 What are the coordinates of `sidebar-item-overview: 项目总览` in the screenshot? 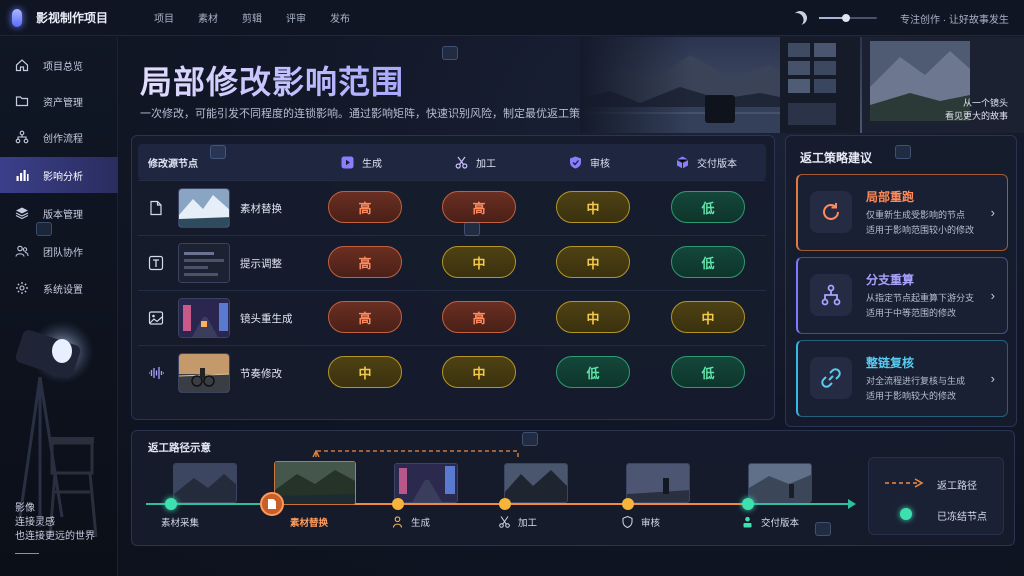 It's located at (59, 65).